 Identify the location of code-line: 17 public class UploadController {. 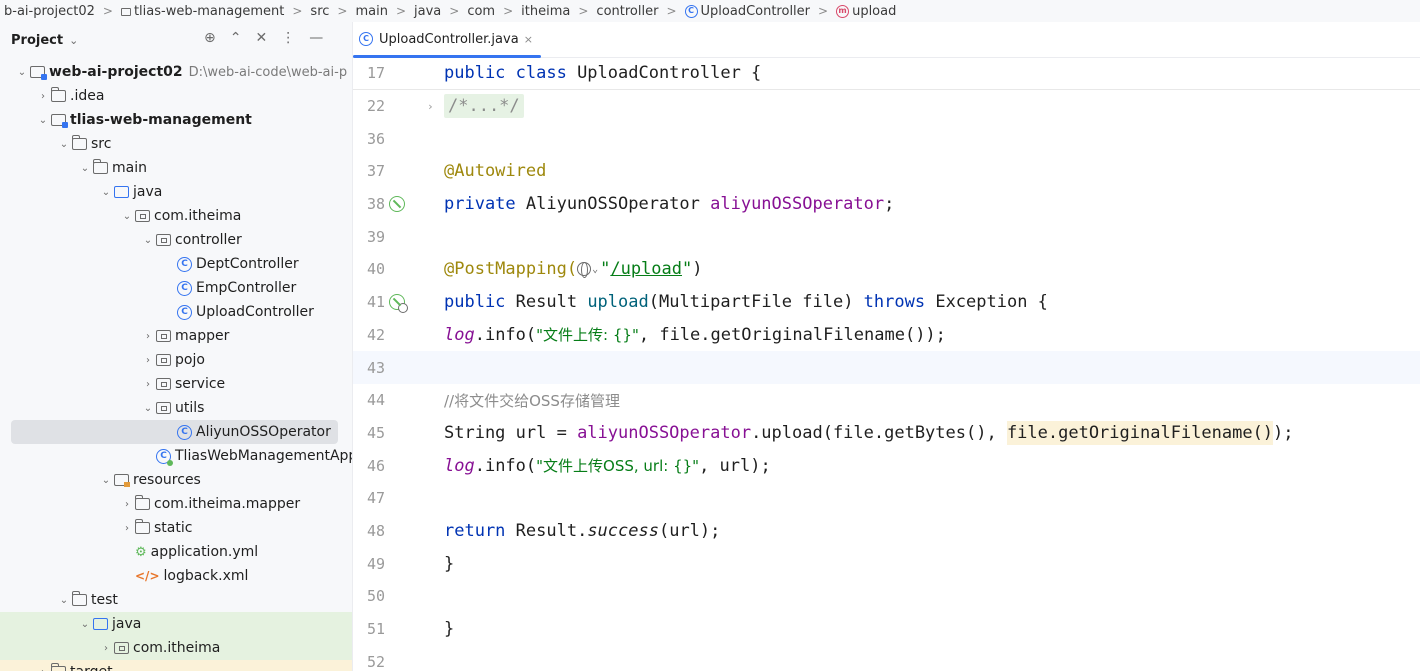
(886, 73).